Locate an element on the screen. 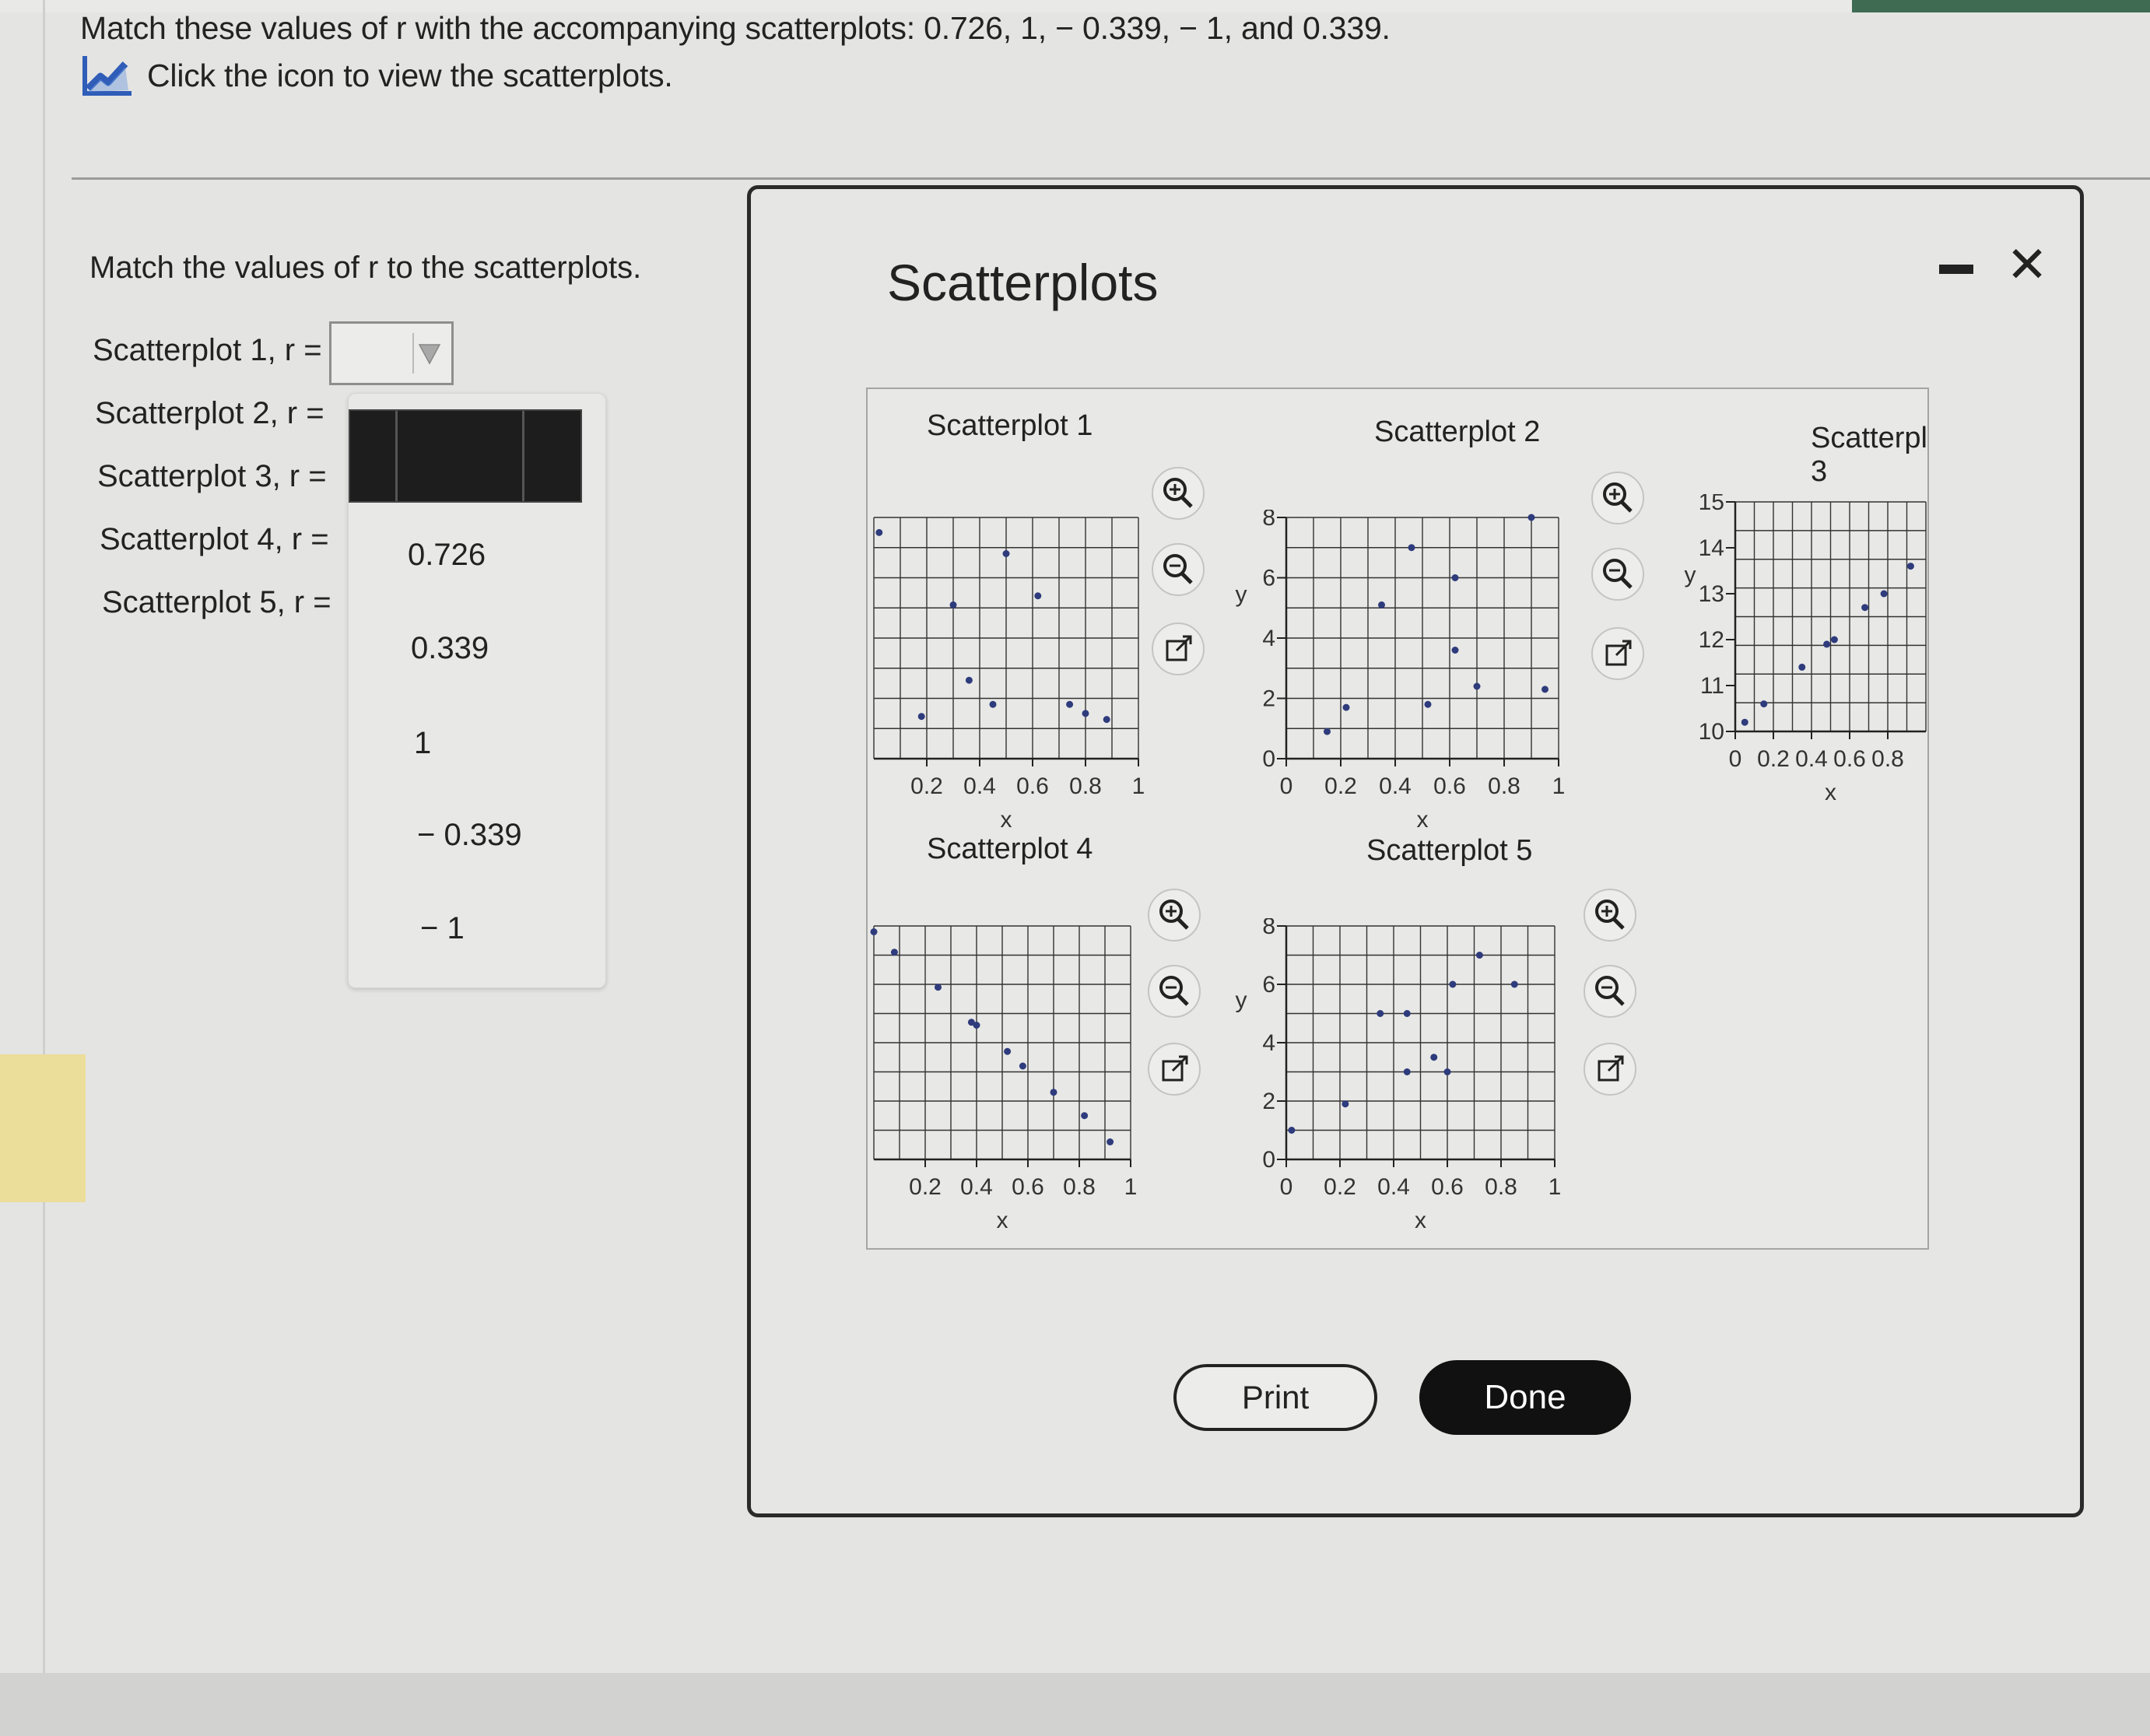  menu-option-neg-1: − 1 is located at coordinates (442, 928).